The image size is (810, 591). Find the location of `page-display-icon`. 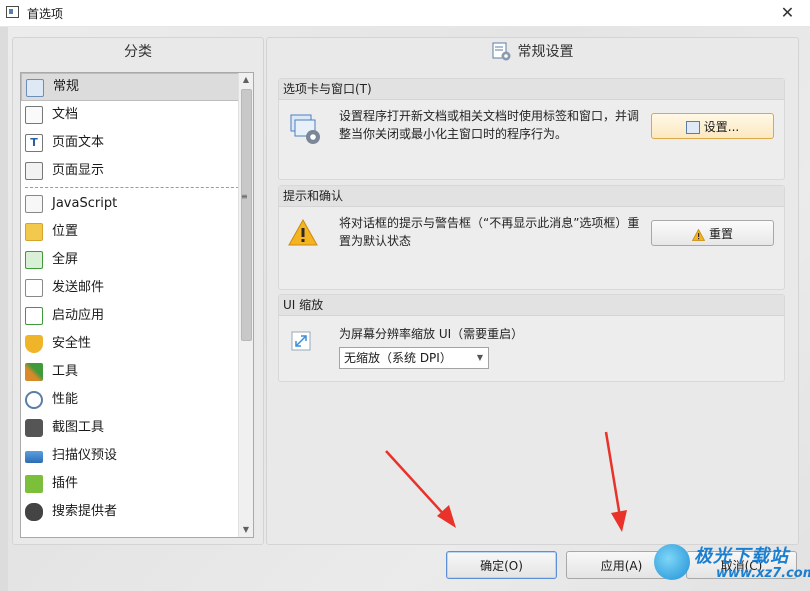

page-display-icon is located at coordinates (34, 171).